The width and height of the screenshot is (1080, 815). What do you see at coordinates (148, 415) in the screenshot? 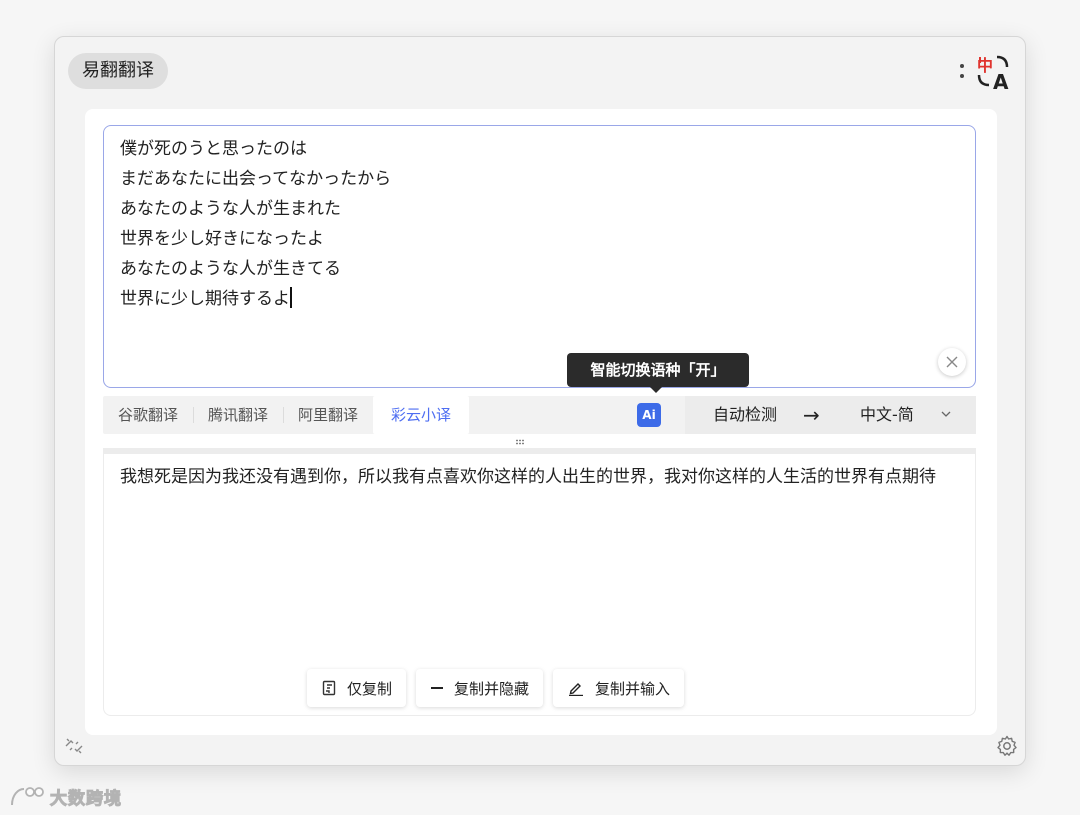
I see `tab-google-translate: 谷歌翻译` at bounding box center [148, 415].